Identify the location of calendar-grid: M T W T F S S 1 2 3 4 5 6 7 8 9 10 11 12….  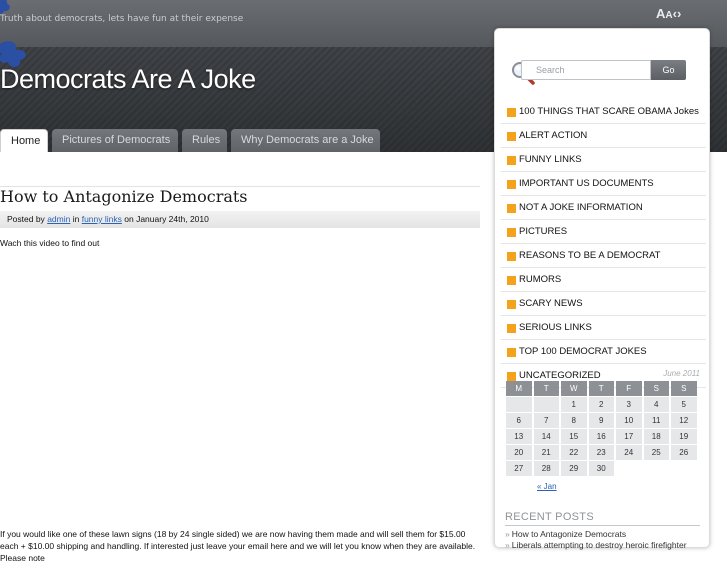
(603, 428).